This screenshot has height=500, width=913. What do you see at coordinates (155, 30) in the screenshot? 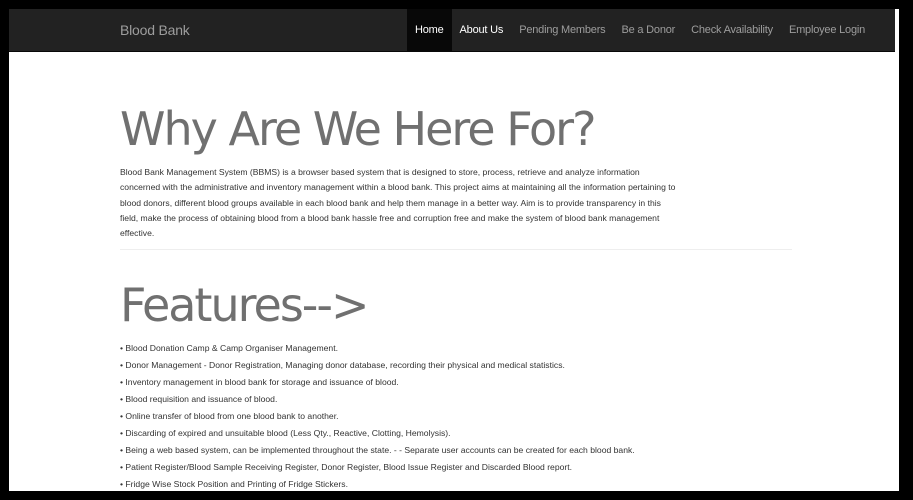
I see `brand-link: Blood Bank` at bounding box center [155, 30].